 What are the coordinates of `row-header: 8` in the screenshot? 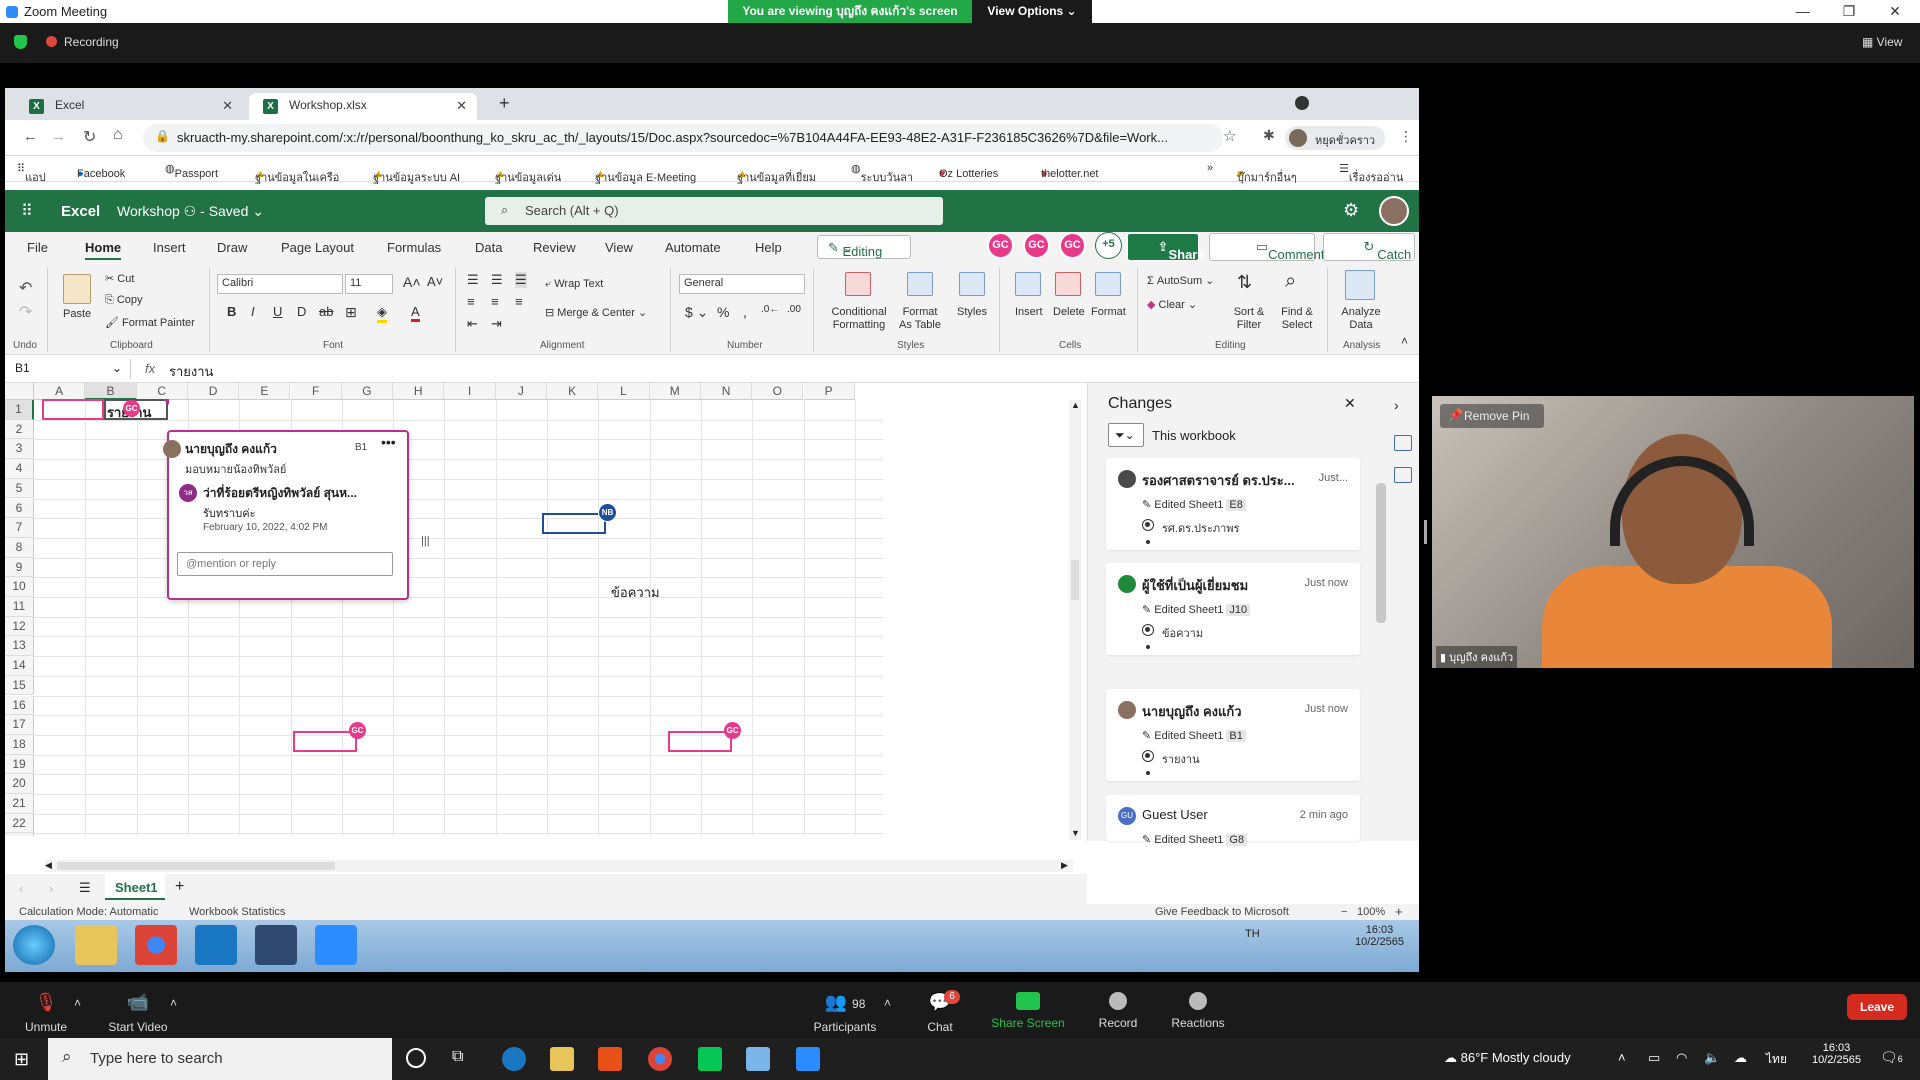 It's located at (19, 547).